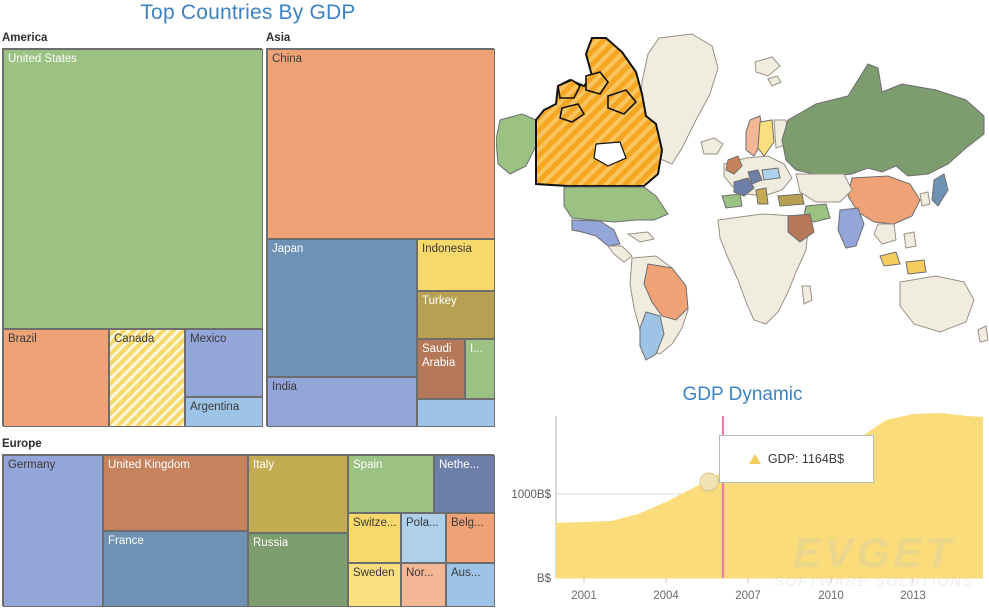 The height and width of the screenshot is (610, 989). I want to click on chart-tooltip: GDP: 1164B$, so click(796, 459).